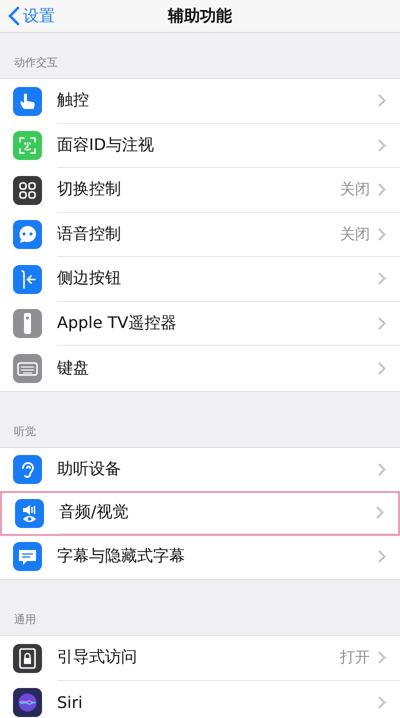  Describe the element at coordinates (14, 16) in the screenshot. I see `back-icon` at that location.